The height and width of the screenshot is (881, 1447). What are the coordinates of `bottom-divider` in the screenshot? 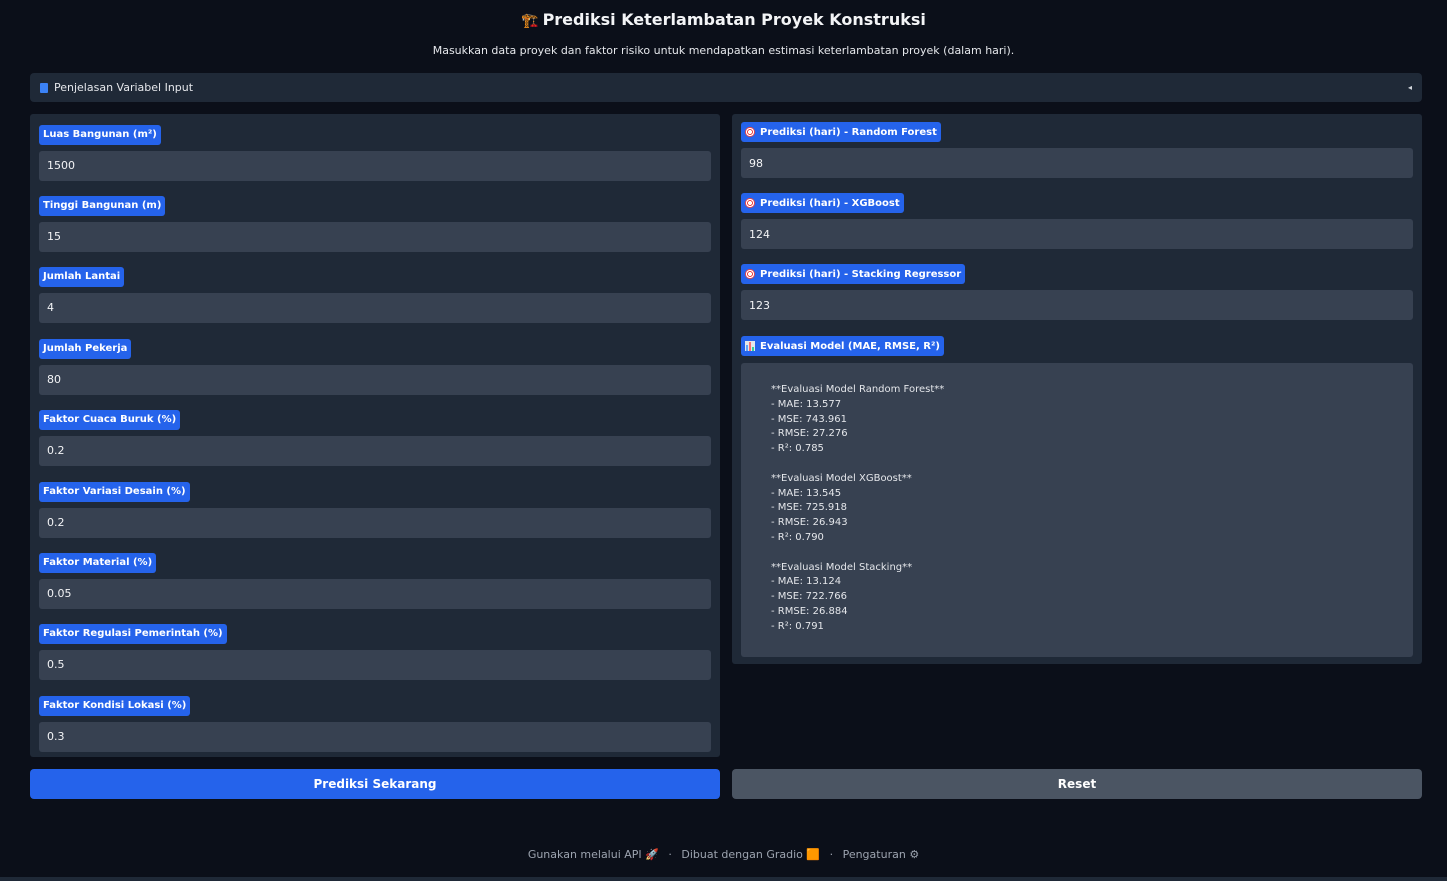 It's located at (723, 879).